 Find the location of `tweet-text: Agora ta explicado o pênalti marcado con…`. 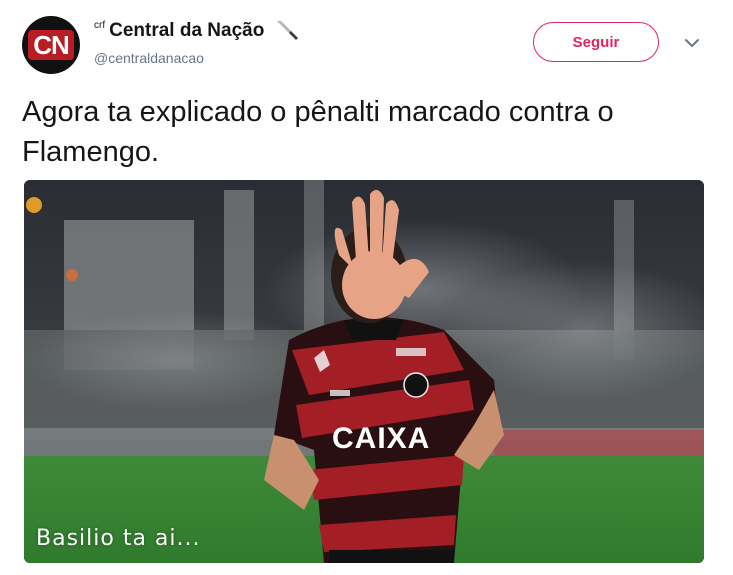

tweet-text: Agora ta explicado o pênalti marcado con… is located at coordinates (318, 132).